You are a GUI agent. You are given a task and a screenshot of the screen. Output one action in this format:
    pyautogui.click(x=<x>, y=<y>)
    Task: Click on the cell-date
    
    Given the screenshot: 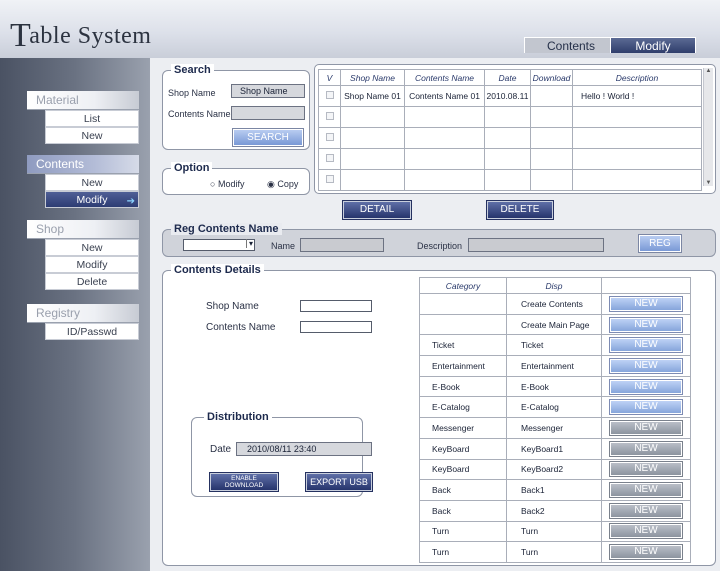 What is the action you would take?
    pyautogui.click(x=507, y=159)
    